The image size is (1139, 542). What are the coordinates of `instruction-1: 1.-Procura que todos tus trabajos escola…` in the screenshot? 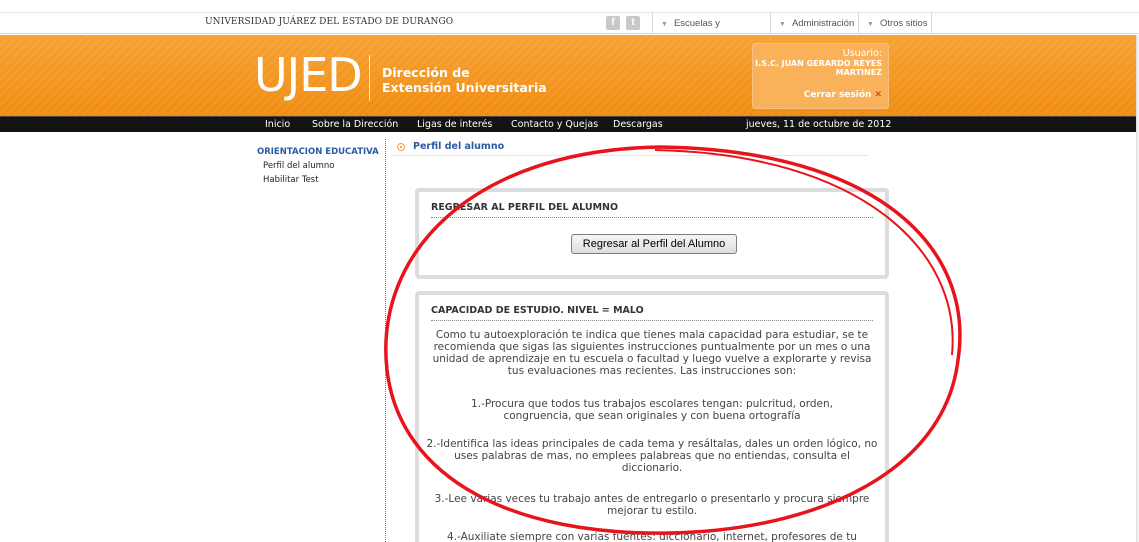 It's located at (652, 410).